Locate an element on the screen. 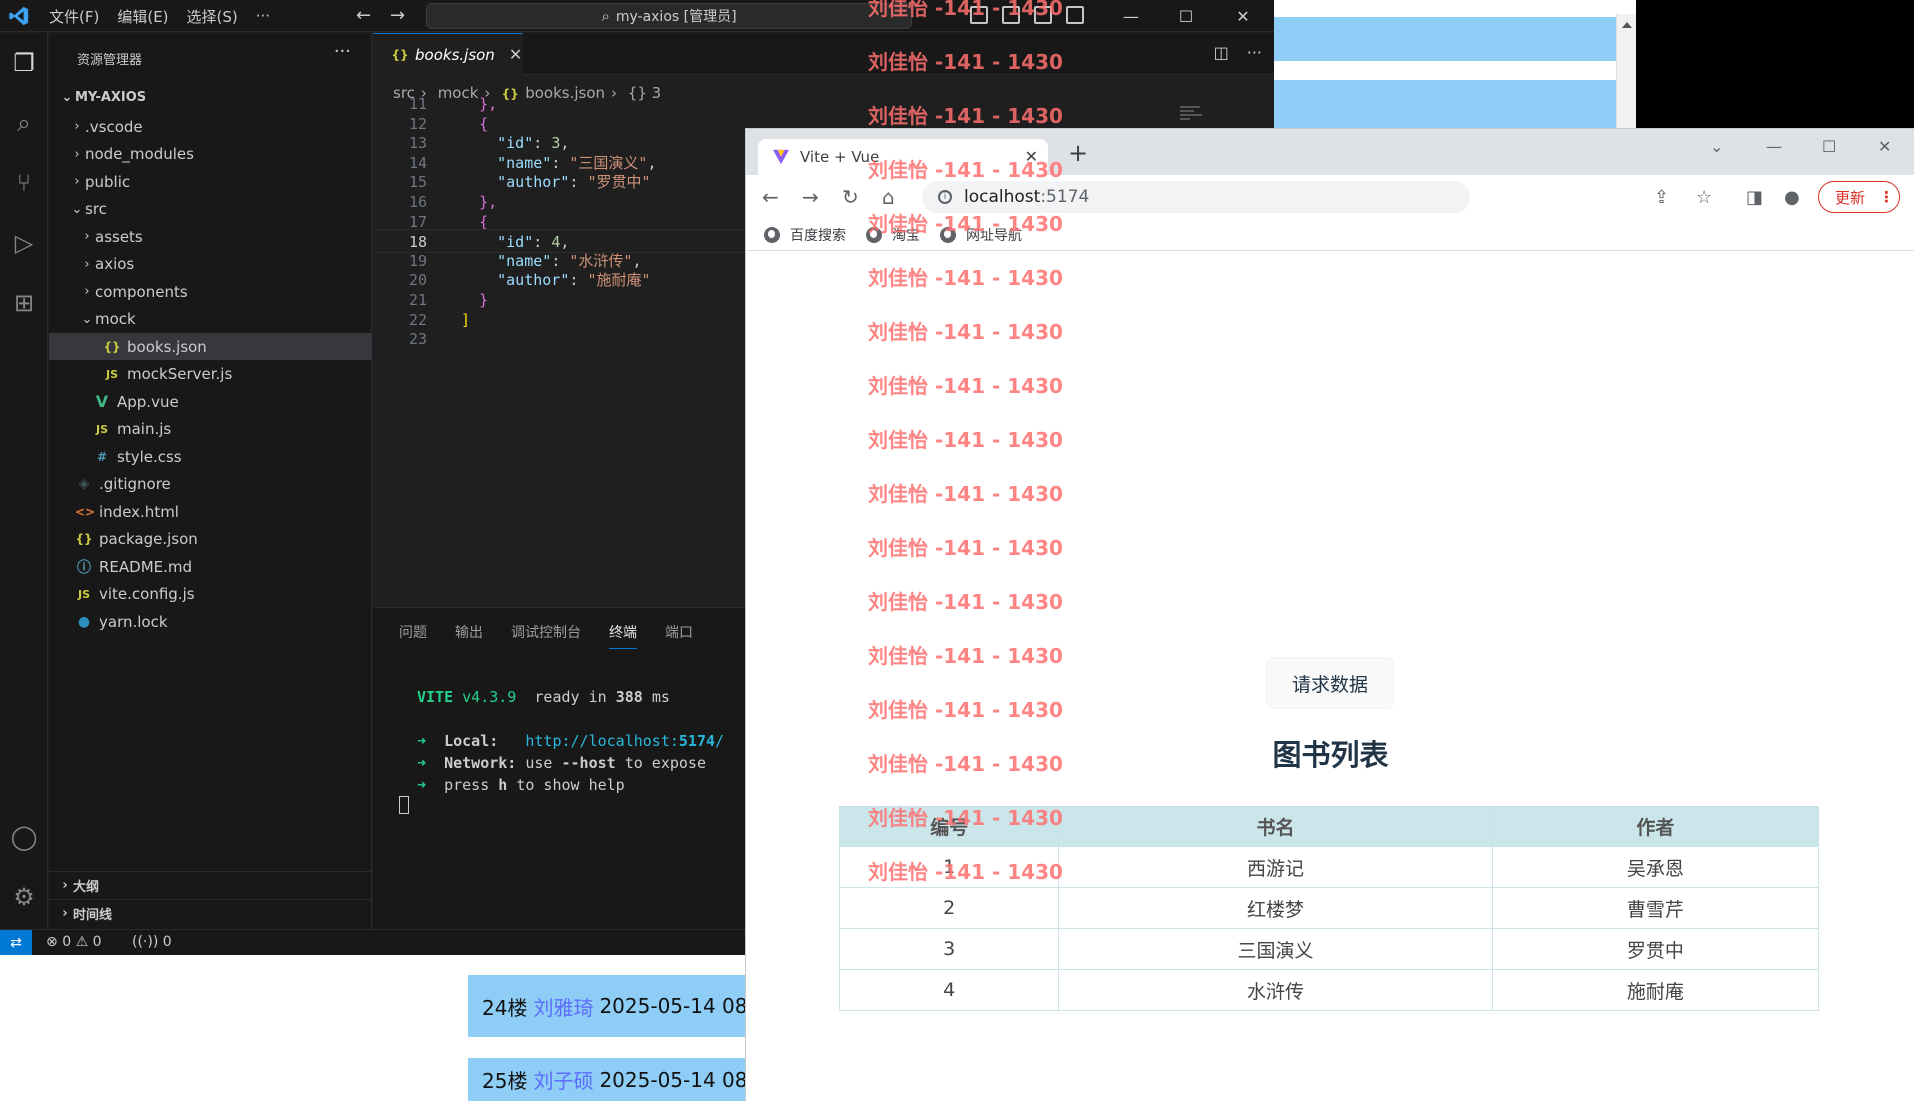  explorer-icon: ❐ is located at coordinates (24, 63).